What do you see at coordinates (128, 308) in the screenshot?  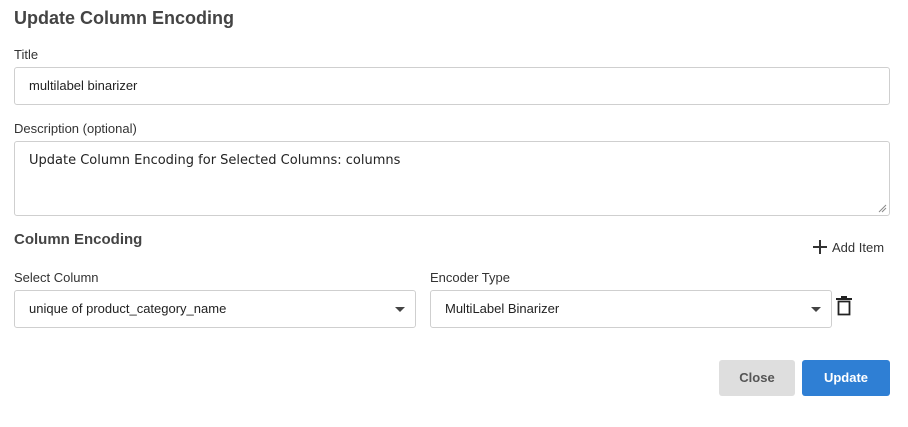 I see `select-column-value: unique of product_category_name` at bounding box center [128, 308].